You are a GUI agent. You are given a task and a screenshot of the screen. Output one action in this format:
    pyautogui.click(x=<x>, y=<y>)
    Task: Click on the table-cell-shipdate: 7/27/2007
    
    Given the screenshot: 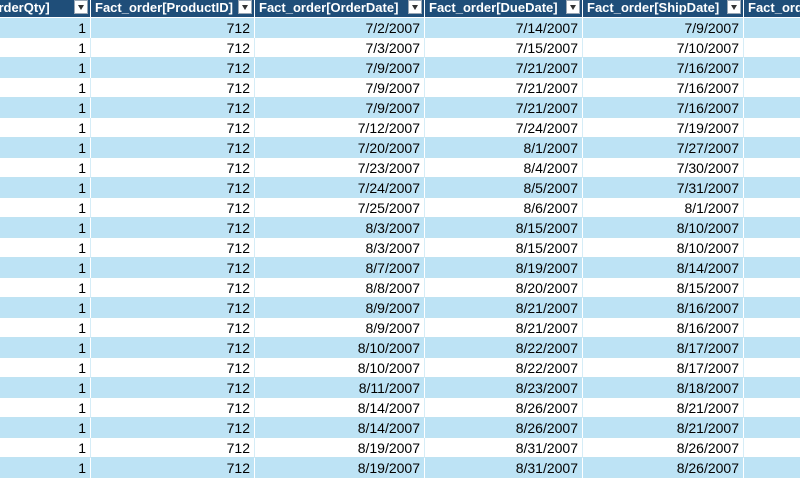 What is the action you would take?
    pyautogui.click(x=663, y=148)
    